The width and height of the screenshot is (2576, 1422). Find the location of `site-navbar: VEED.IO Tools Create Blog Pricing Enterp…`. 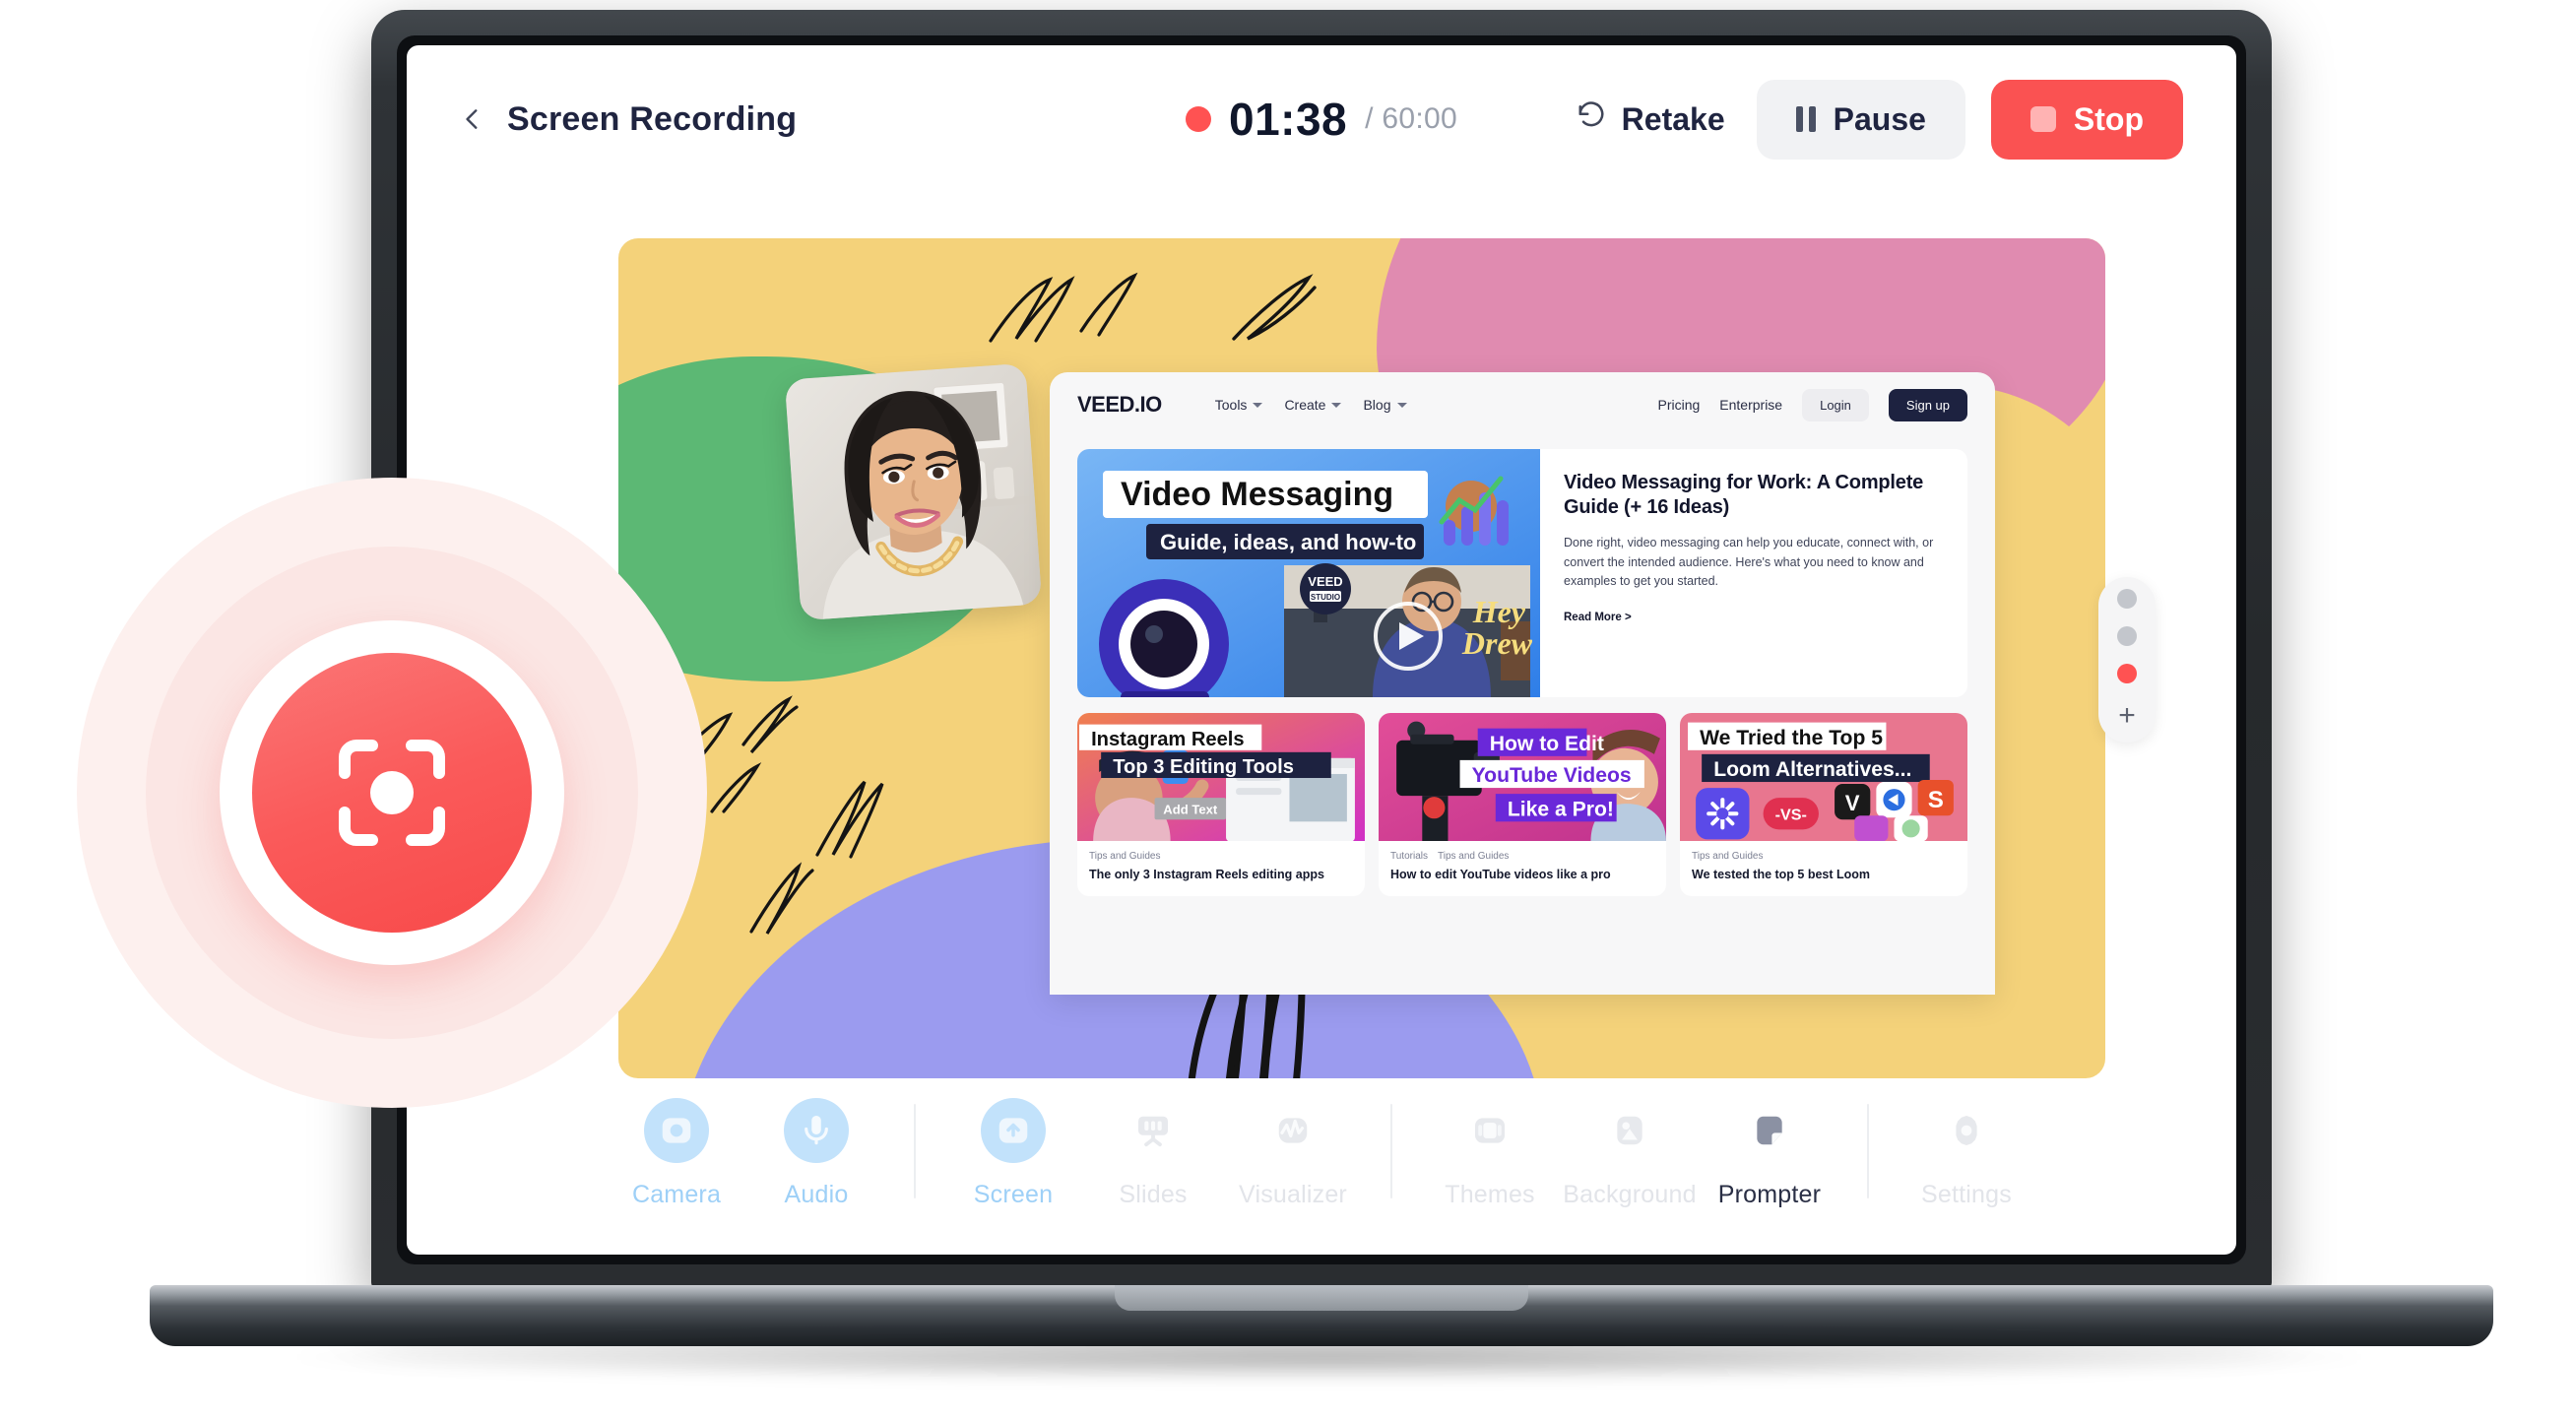

site-navbar: VEED.IO Tools Create Blog Pricing Enterp… is located at coordinates (1522, 404).